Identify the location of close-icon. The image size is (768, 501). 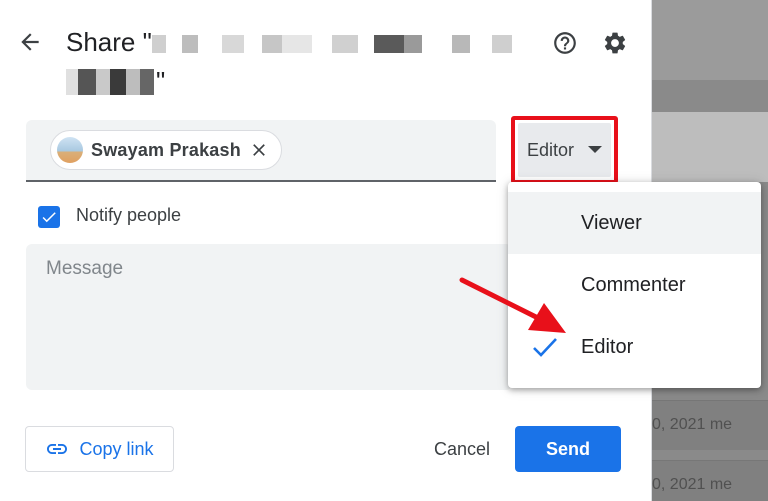
(259, 150).